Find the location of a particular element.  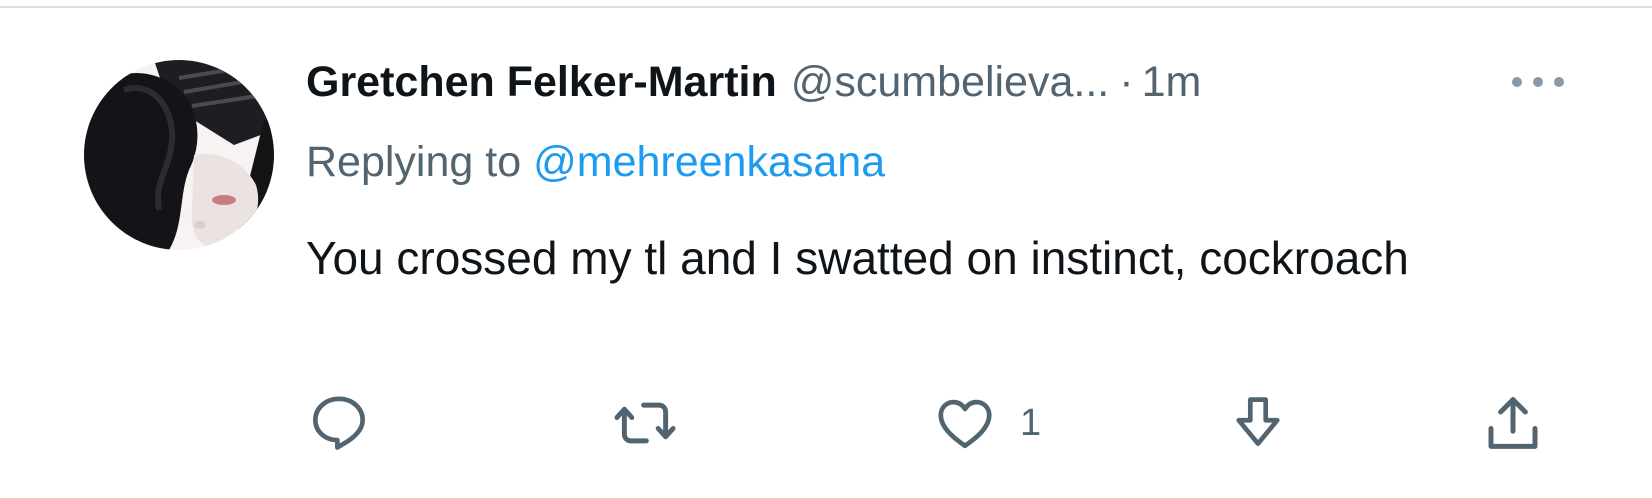

heart-icon is located at coordinates (965, 424).